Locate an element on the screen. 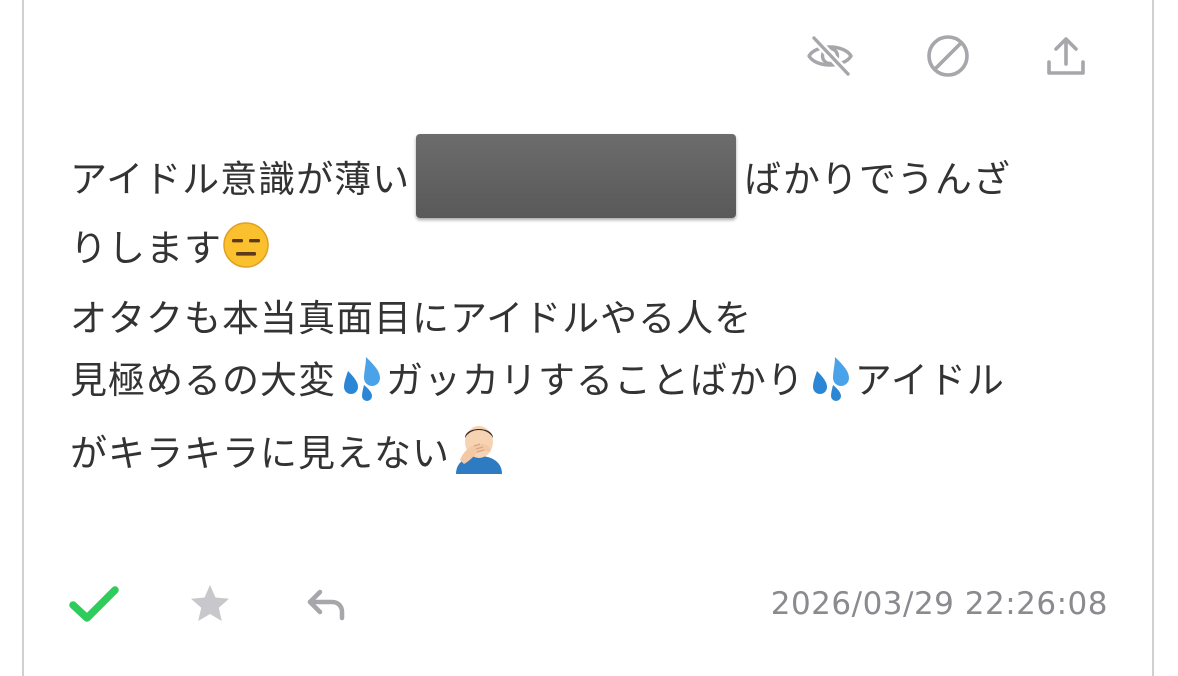  message-line-5: がキラキラに見えない is located at coordinates (600, 456).